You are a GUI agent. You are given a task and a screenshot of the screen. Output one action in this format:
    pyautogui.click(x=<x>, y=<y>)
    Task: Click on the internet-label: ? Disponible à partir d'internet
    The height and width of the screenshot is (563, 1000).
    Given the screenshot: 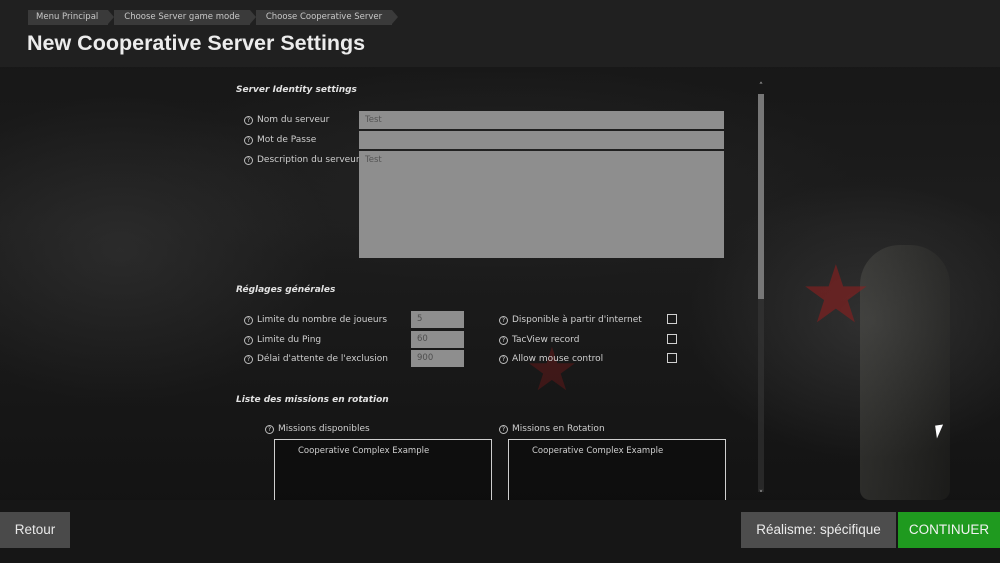 What is the action you would take?
    pyautogui.click(x=570, y=320)
    